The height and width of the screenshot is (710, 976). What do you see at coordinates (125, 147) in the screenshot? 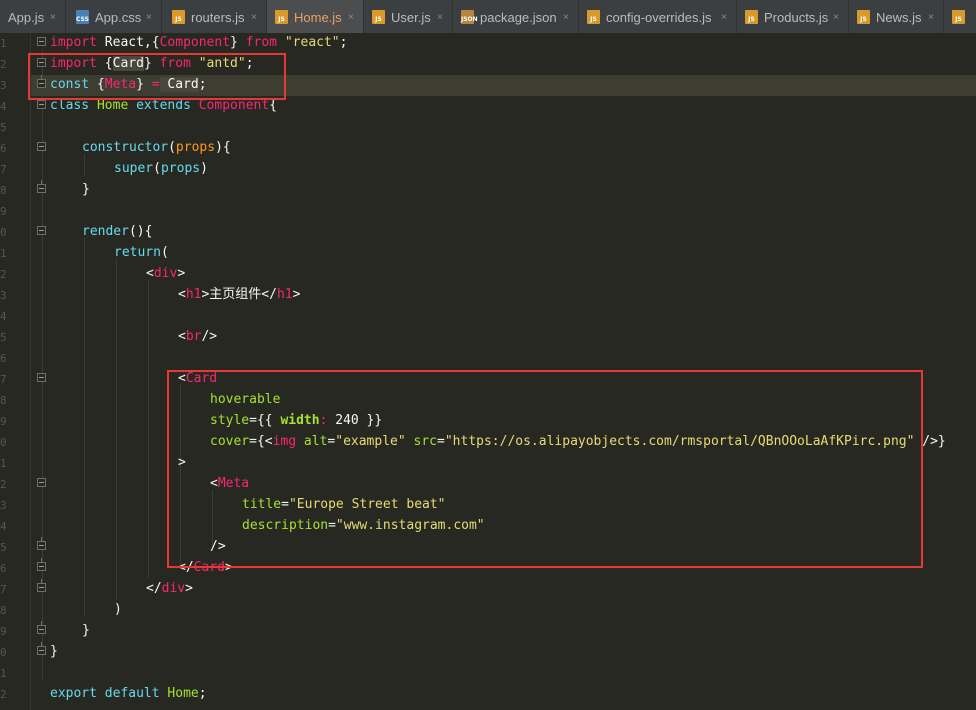
I see `keyword: constructor` at bounding box center [125, 147].